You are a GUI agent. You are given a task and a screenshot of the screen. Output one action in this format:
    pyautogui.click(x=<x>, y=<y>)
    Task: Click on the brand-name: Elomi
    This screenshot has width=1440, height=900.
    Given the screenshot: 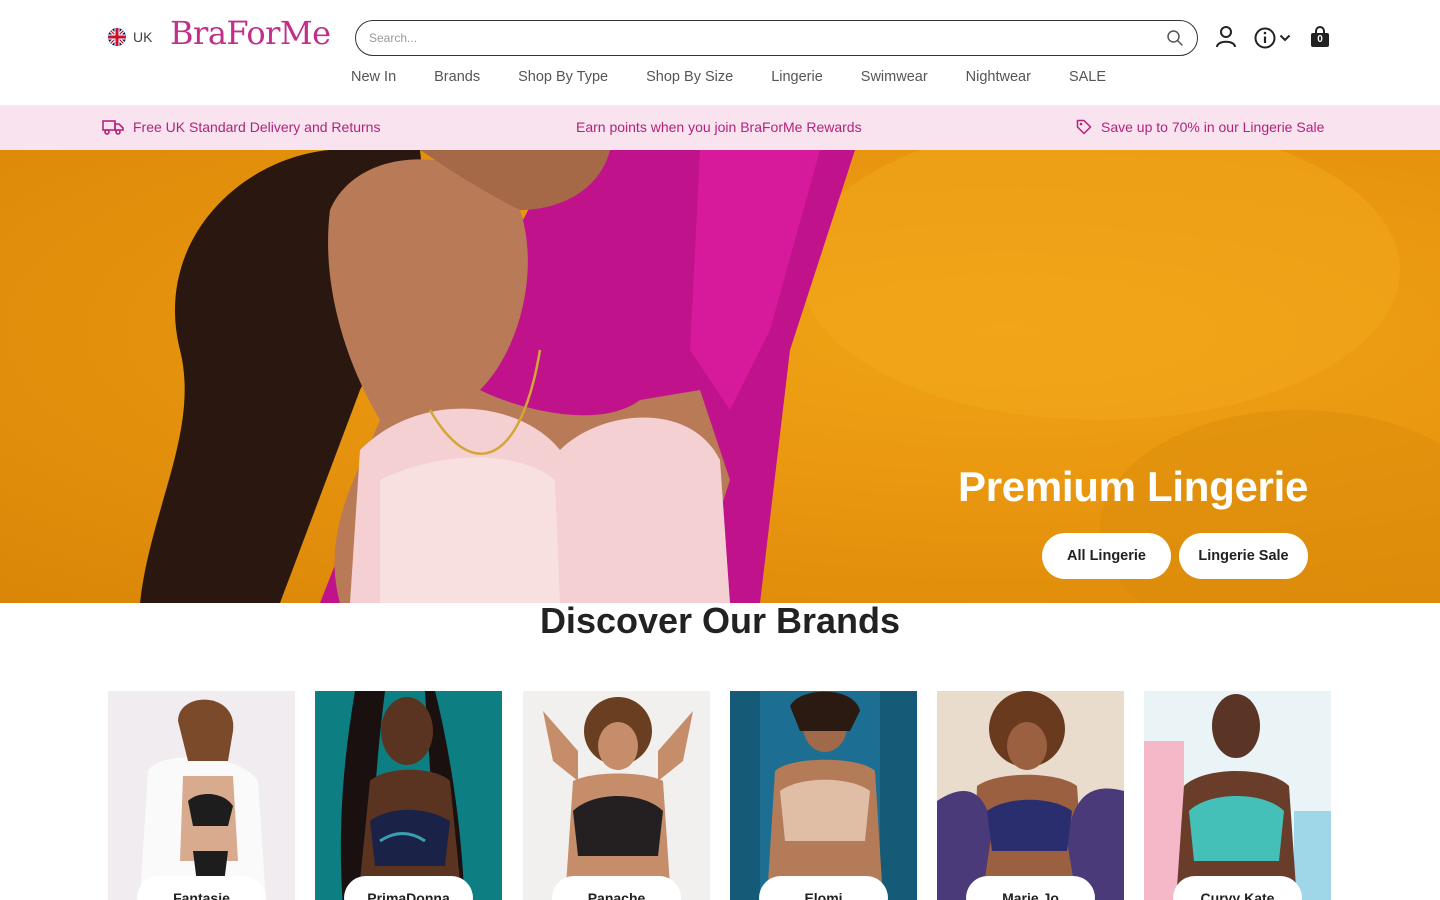 What is the action you would take?
    pyautogui.click(x=823, y=888)
    